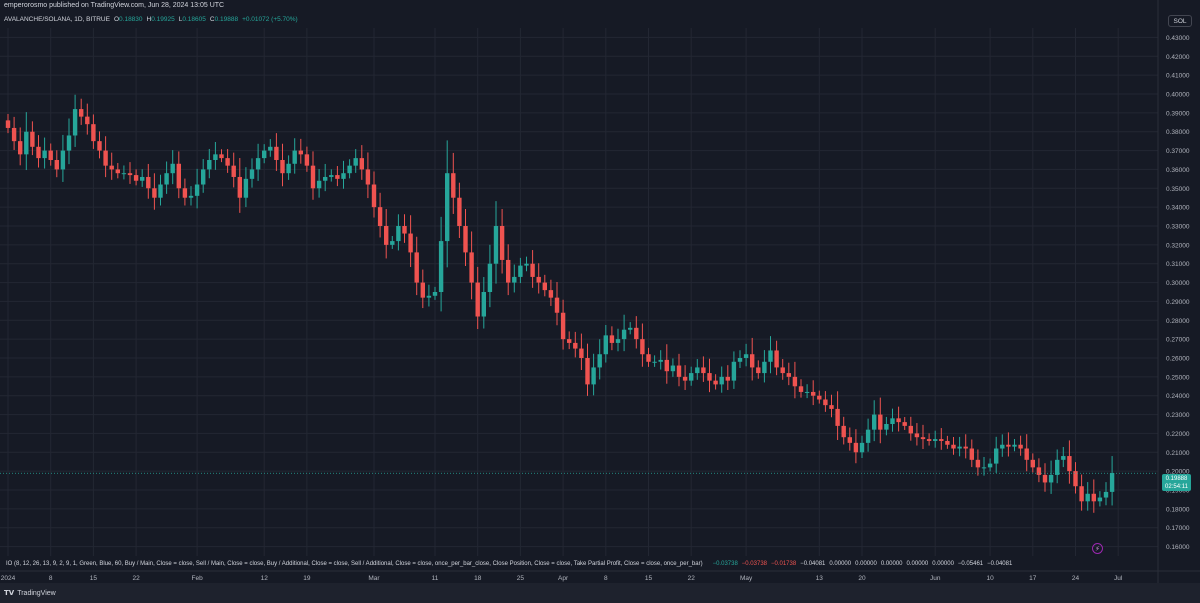 Image resolution: width=1200 pixels, height=603 pixels. What do you see at coordinates (935, 578) in the screenshot?
I see `x-tick-label: Jun` at bounding box center [935, 578].